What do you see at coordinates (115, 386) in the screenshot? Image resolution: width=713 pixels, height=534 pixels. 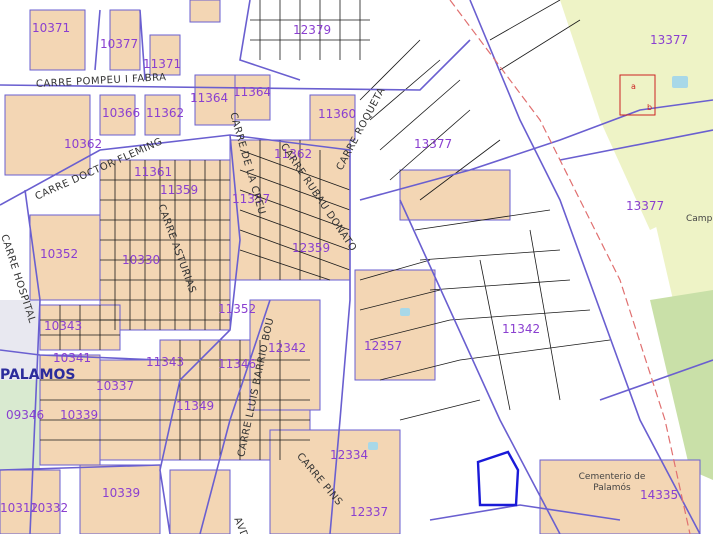 I see `parcel-label: 10337` at bounding box center [115, 386].